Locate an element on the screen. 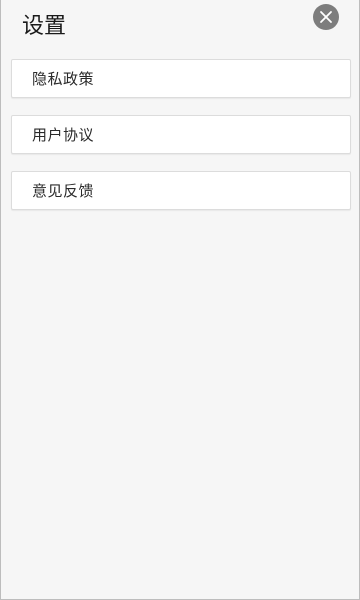  close-icon is located at coordinates (326, 17).